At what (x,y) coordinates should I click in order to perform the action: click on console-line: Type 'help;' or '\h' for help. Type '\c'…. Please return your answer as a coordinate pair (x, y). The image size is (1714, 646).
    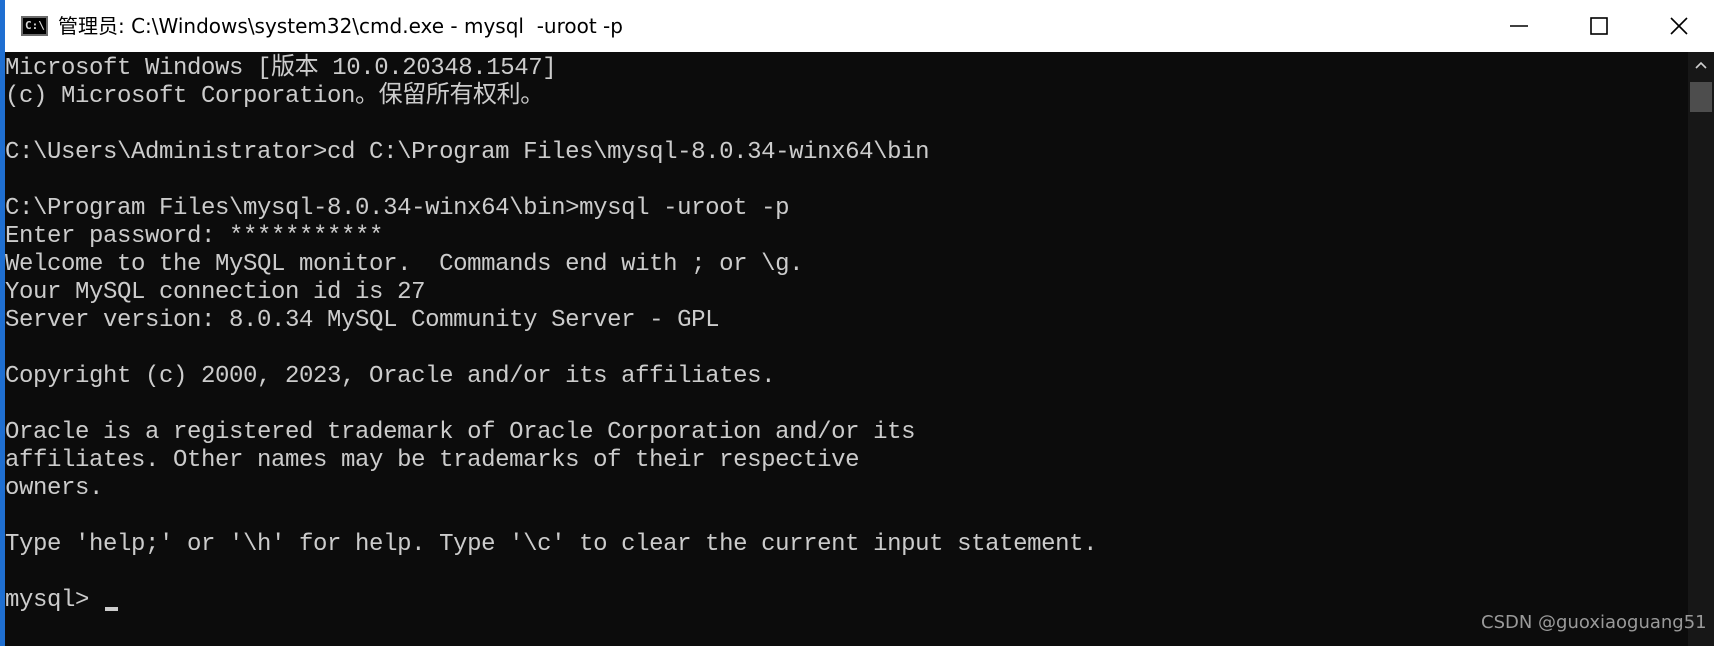
    Looking at the image, I should click on (551, 544).